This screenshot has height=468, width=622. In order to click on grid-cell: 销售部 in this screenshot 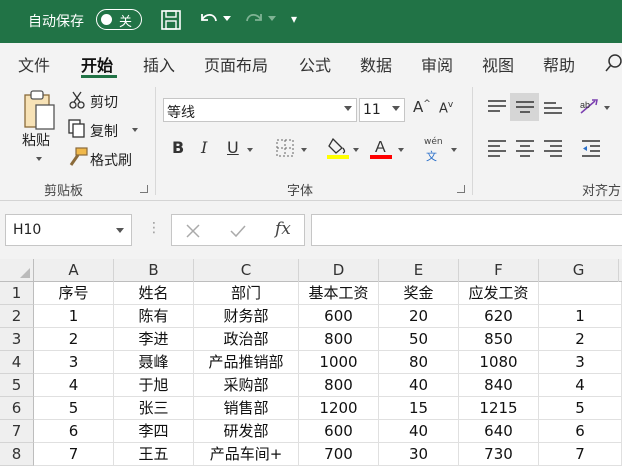, I will do `click(246, 408)`.